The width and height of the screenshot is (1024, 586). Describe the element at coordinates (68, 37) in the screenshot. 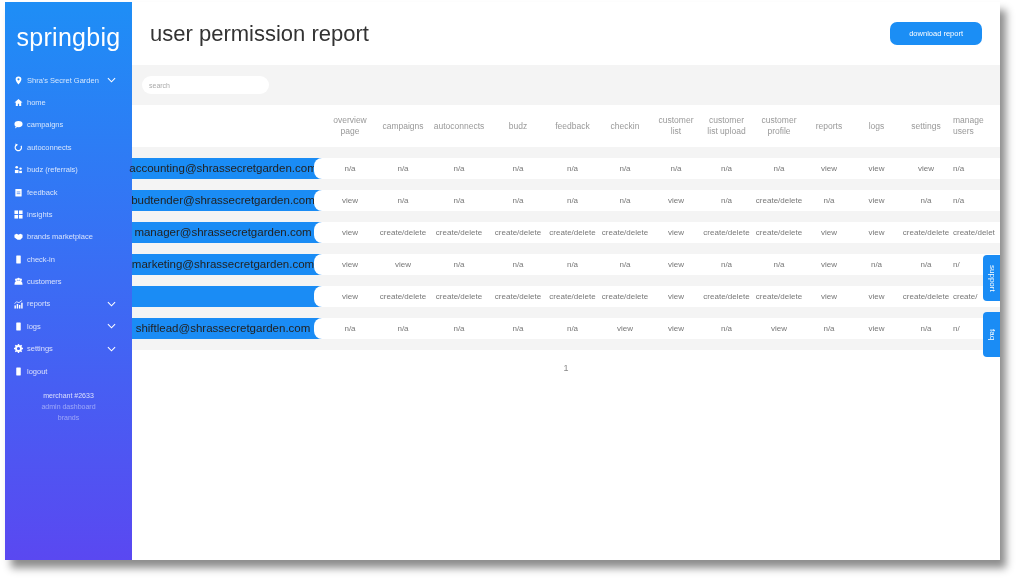

I see `logo: springbig` at that location.